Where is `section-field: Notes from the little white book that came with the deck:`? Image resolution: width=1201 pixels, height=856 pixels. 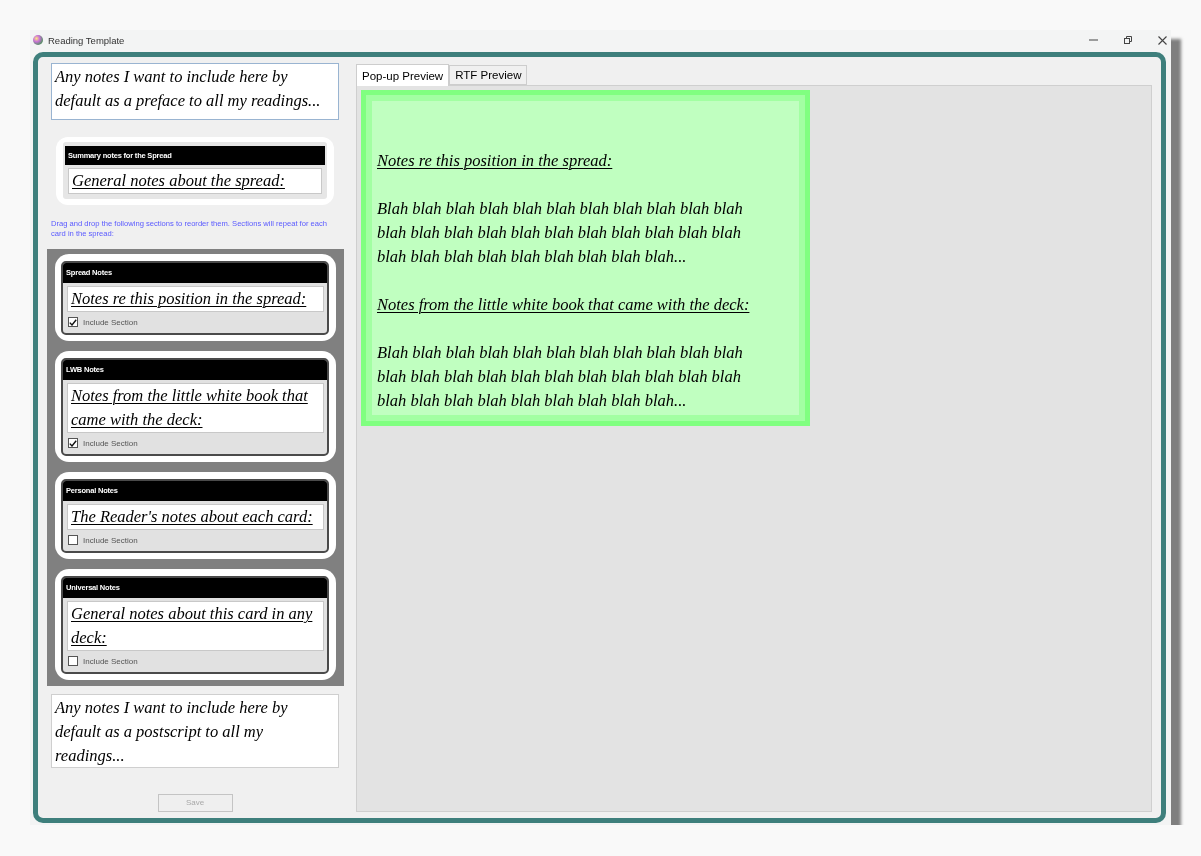 section-field: Notes from the little white book that came with the deck: is located at coordinates (195, 407).